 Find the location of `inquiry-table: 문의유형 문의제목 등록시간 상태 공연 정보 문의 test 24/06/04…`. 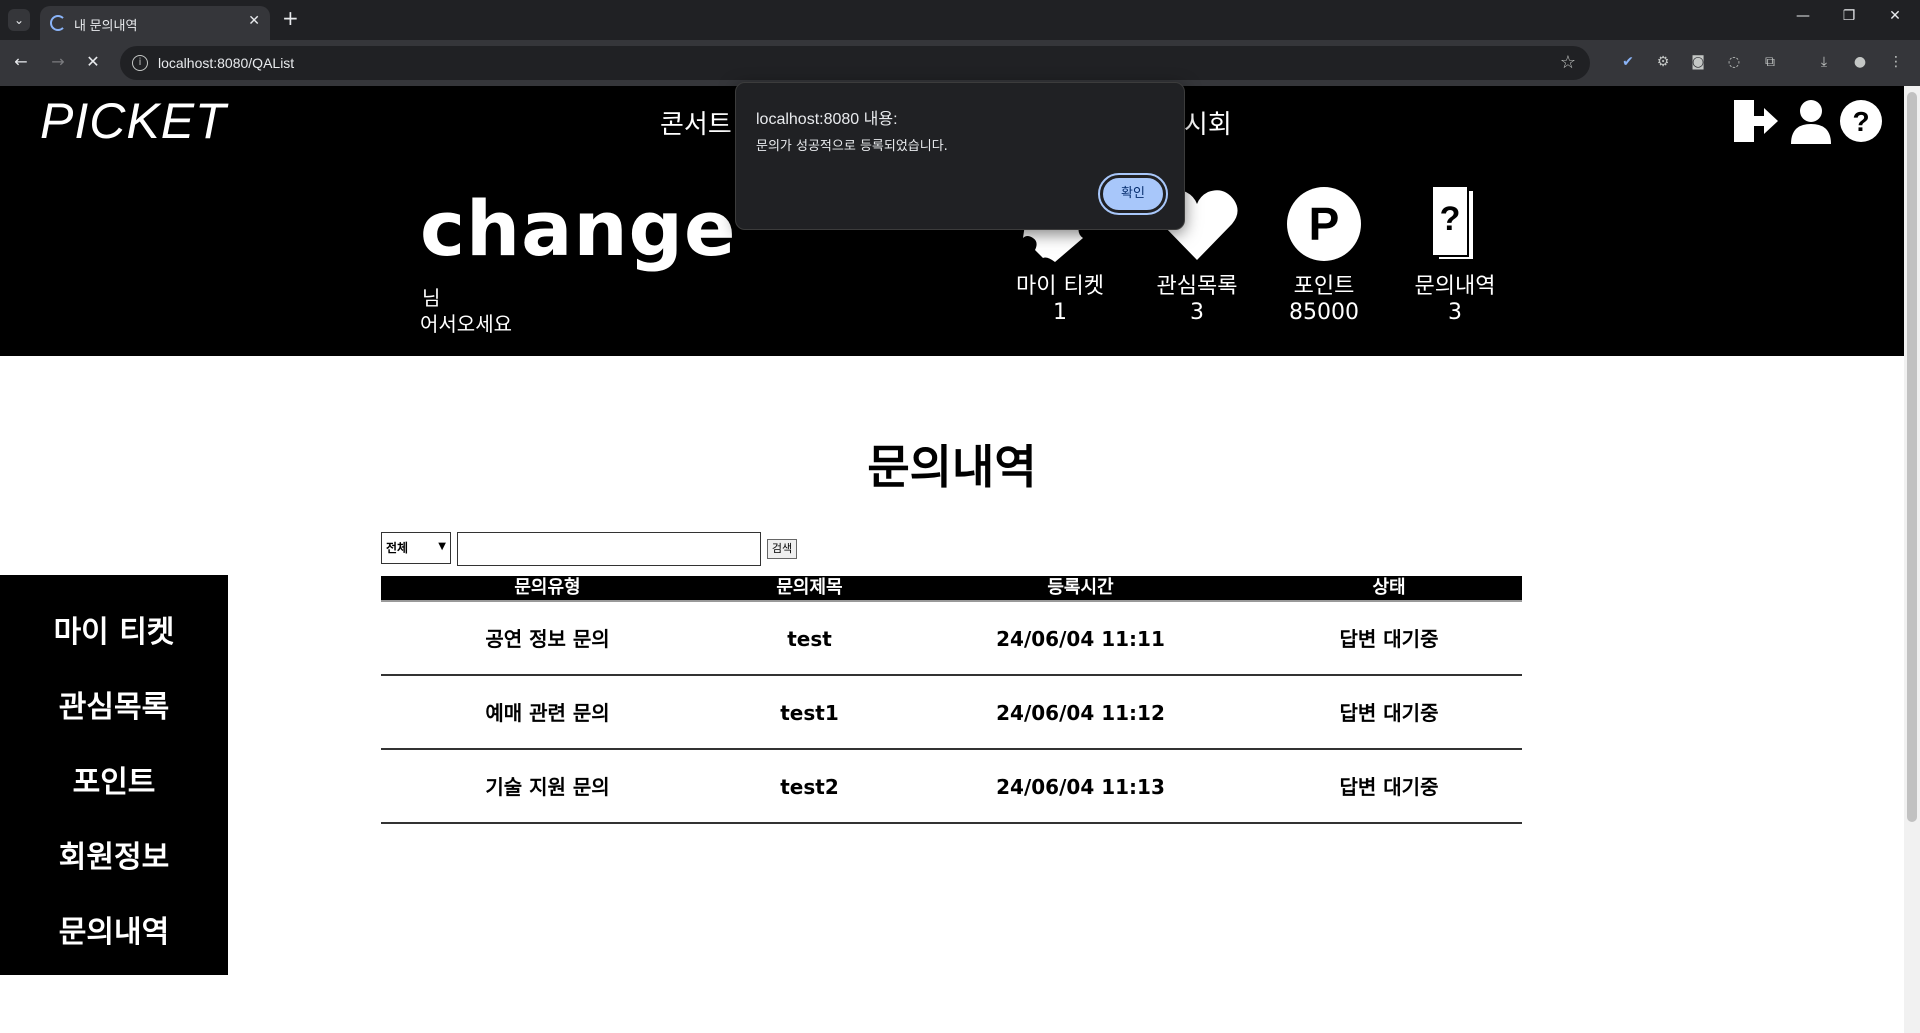

inquiry-table: 문의유형 문의제목 등록시간 상태 공연 정보 문의 test 24/06/04… is located at coordinates (951, 700).